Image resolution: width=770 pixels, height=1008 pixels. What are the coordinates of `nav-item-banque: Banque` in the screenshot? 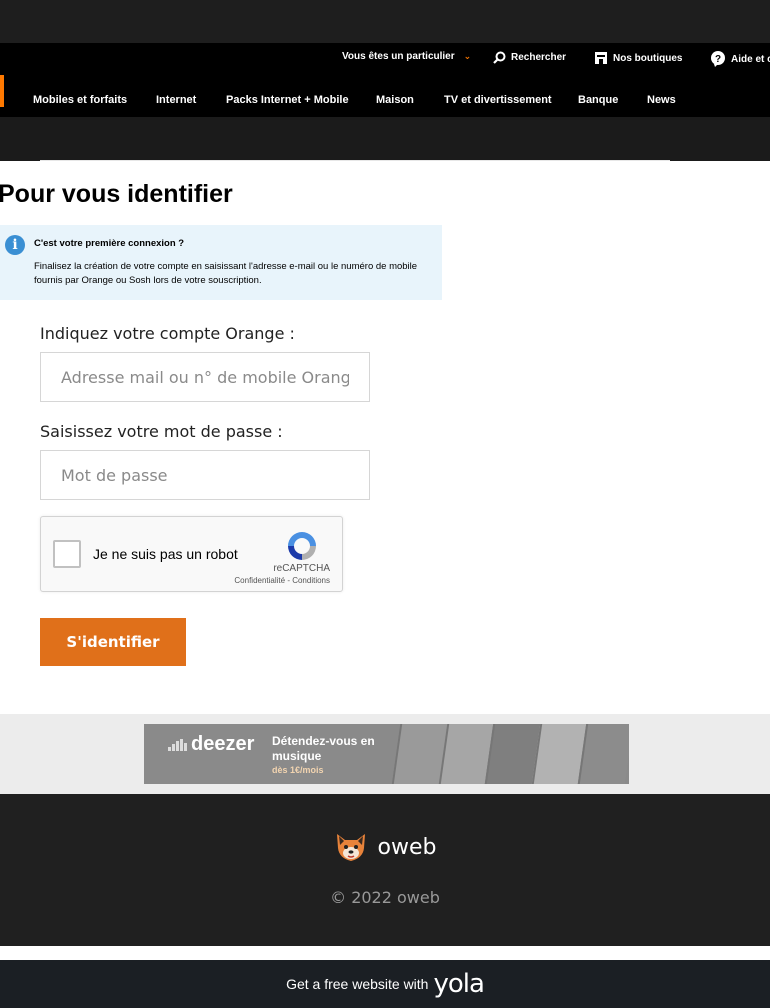 It's located at (598, 100).